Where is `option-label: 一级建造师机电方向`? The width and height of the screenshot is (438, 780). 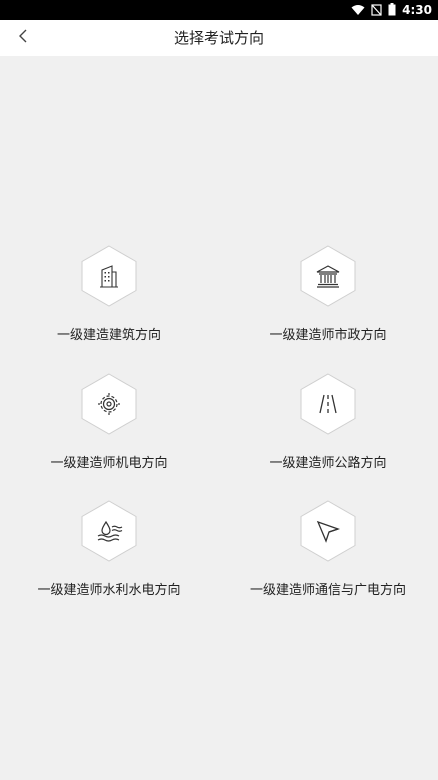 option-label: 一级建造师机电方向 is located at coordinates (109, 463).